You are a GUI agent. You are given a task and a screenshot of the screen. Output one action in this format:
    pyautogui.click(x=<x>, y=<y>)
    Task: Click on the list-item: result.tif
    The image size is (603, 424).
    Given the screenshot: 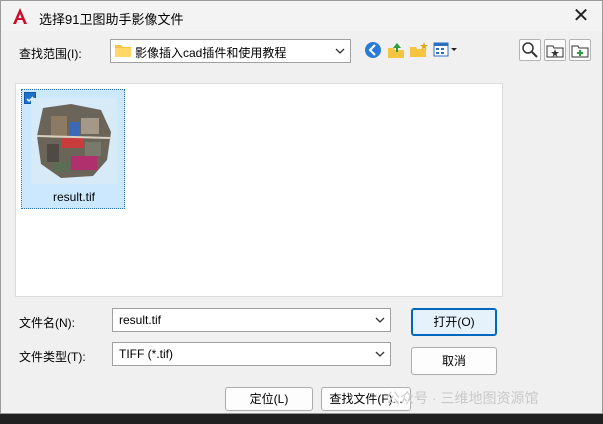 What is the action you would take?
    pyautogui.click(x=73, y=149)
    